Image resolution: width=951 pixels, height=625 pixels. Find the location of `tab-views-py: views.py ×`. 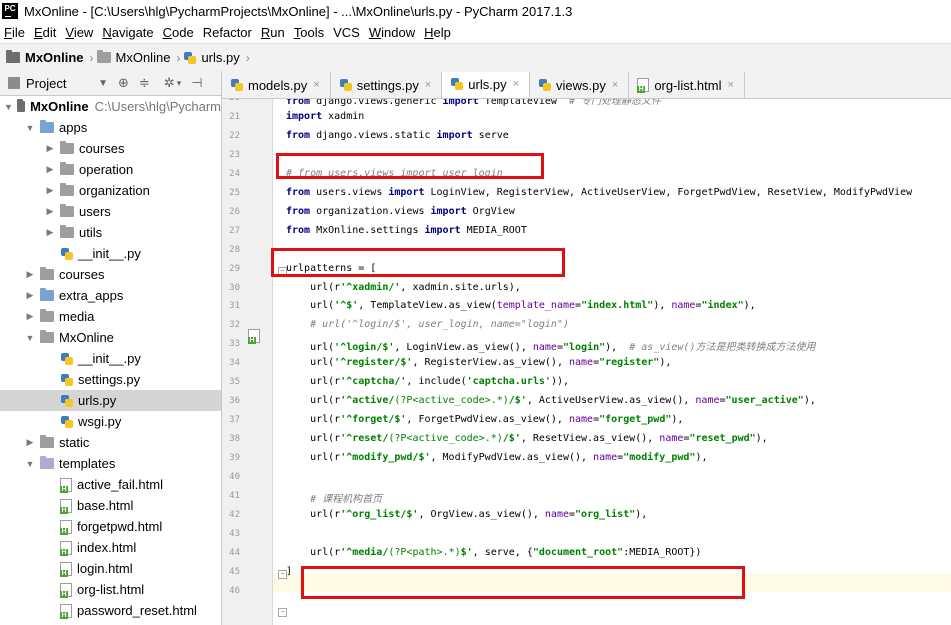

tab-views-py: views.py × is located at coordinates (580, 85).